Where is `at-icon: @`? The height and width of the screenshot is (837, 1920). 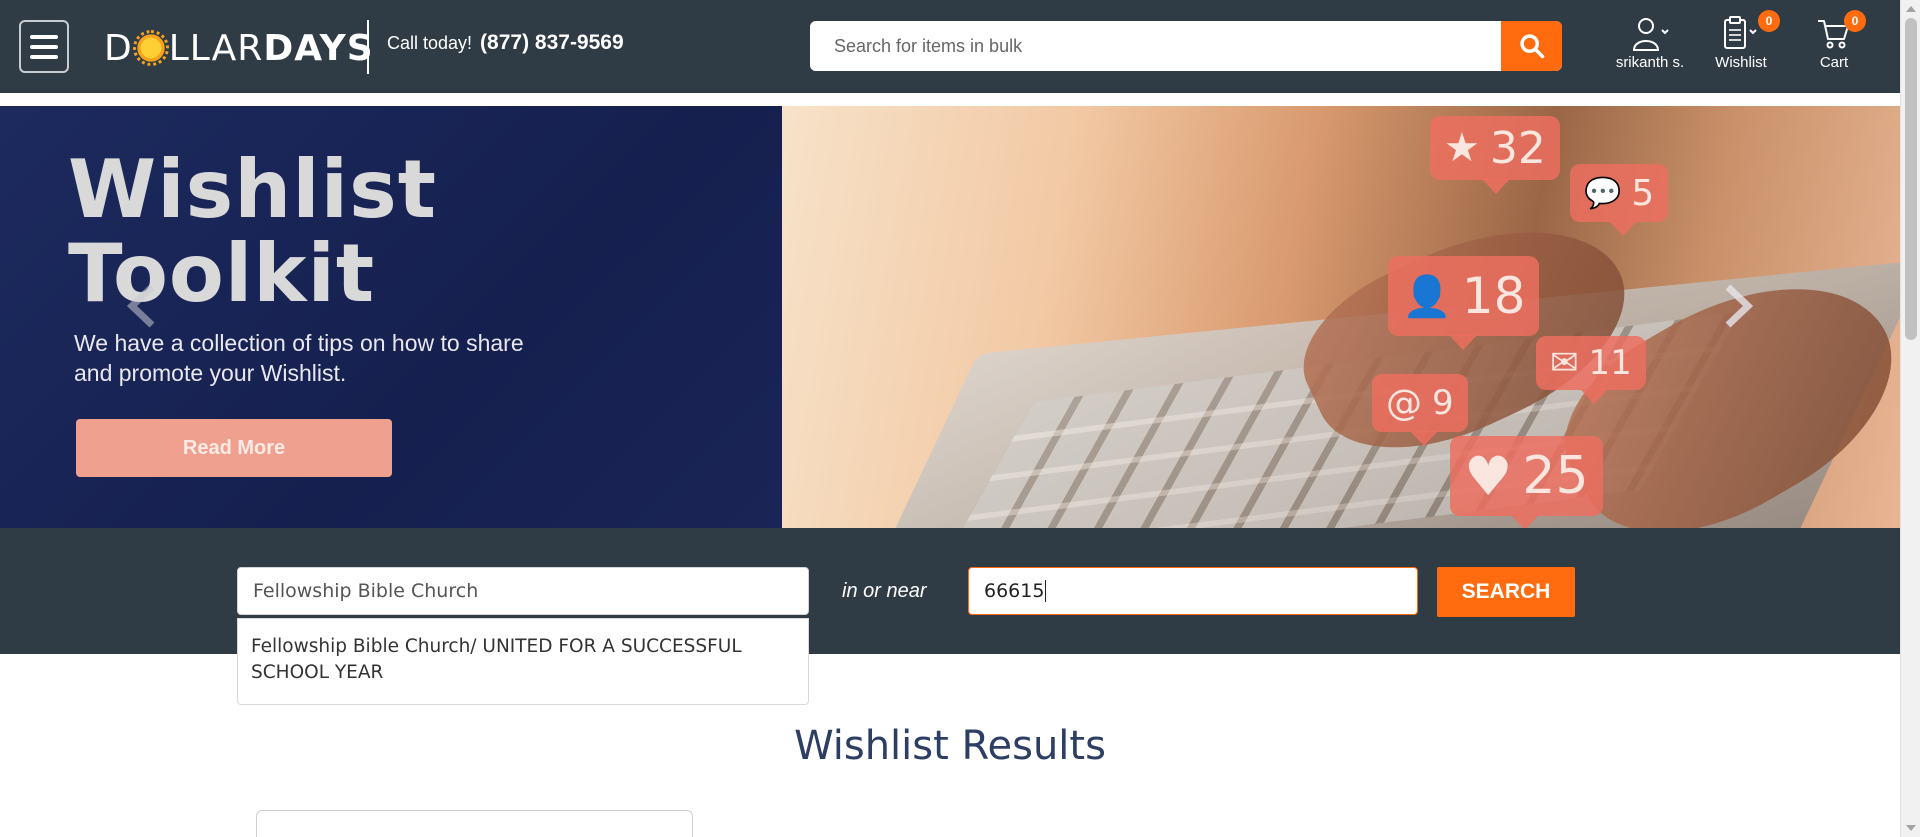
at-icon: @ is located at coordinates (1404, 403).